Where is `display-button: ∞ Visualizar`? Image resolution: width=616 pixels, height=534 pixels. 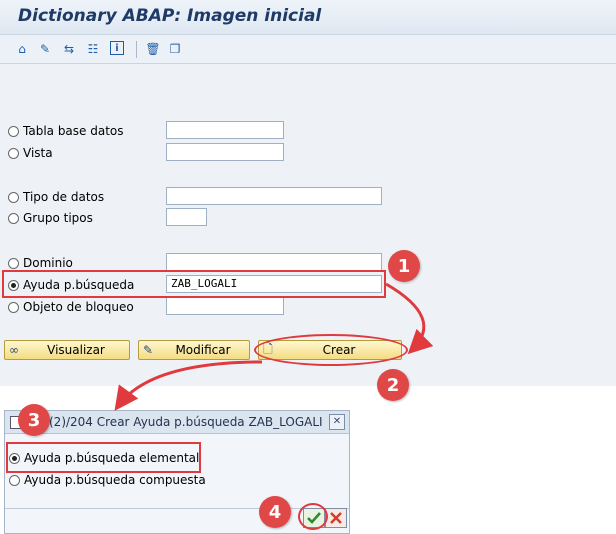
display-button: ∞ Visualizar is located at coordinates (67, 350).